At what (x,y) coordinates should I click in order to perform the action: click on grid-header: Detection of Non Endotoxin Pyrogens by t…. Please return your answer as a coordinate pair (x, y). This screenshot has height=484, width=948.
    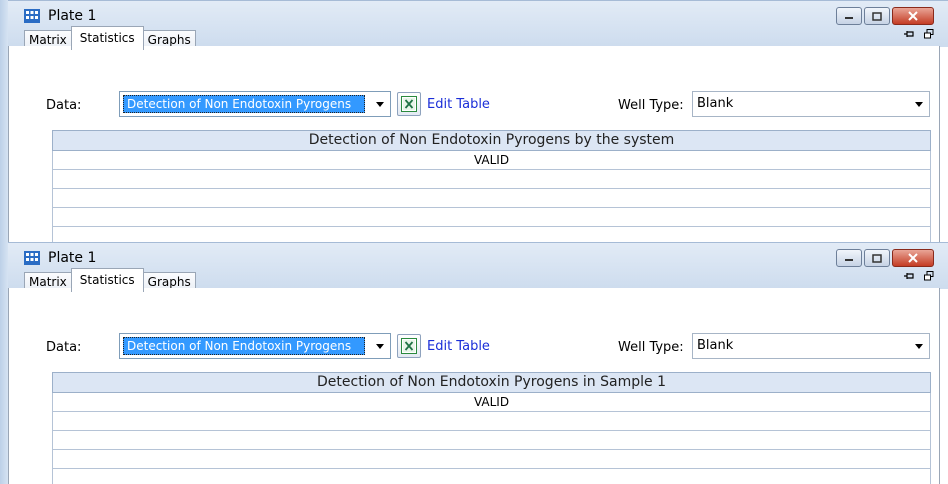
    Looking at the image, I should click on (491, 140).